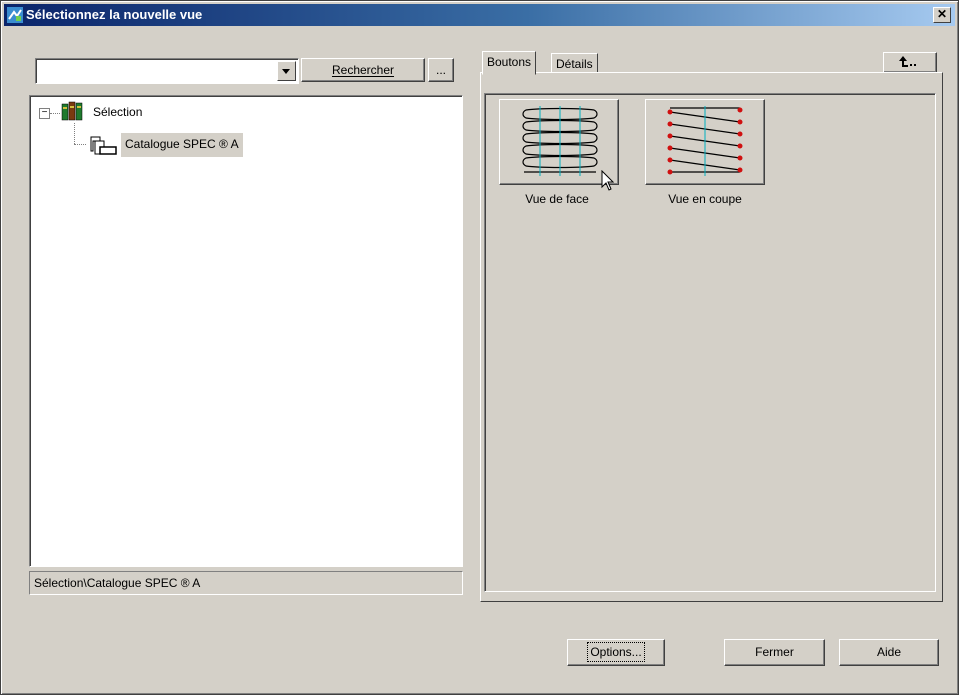 The width and height of the screenshot is (959, 695). Describe the element at coordinates (286, 71) in the screenshot. I see `chevron-down-icon` at that location.